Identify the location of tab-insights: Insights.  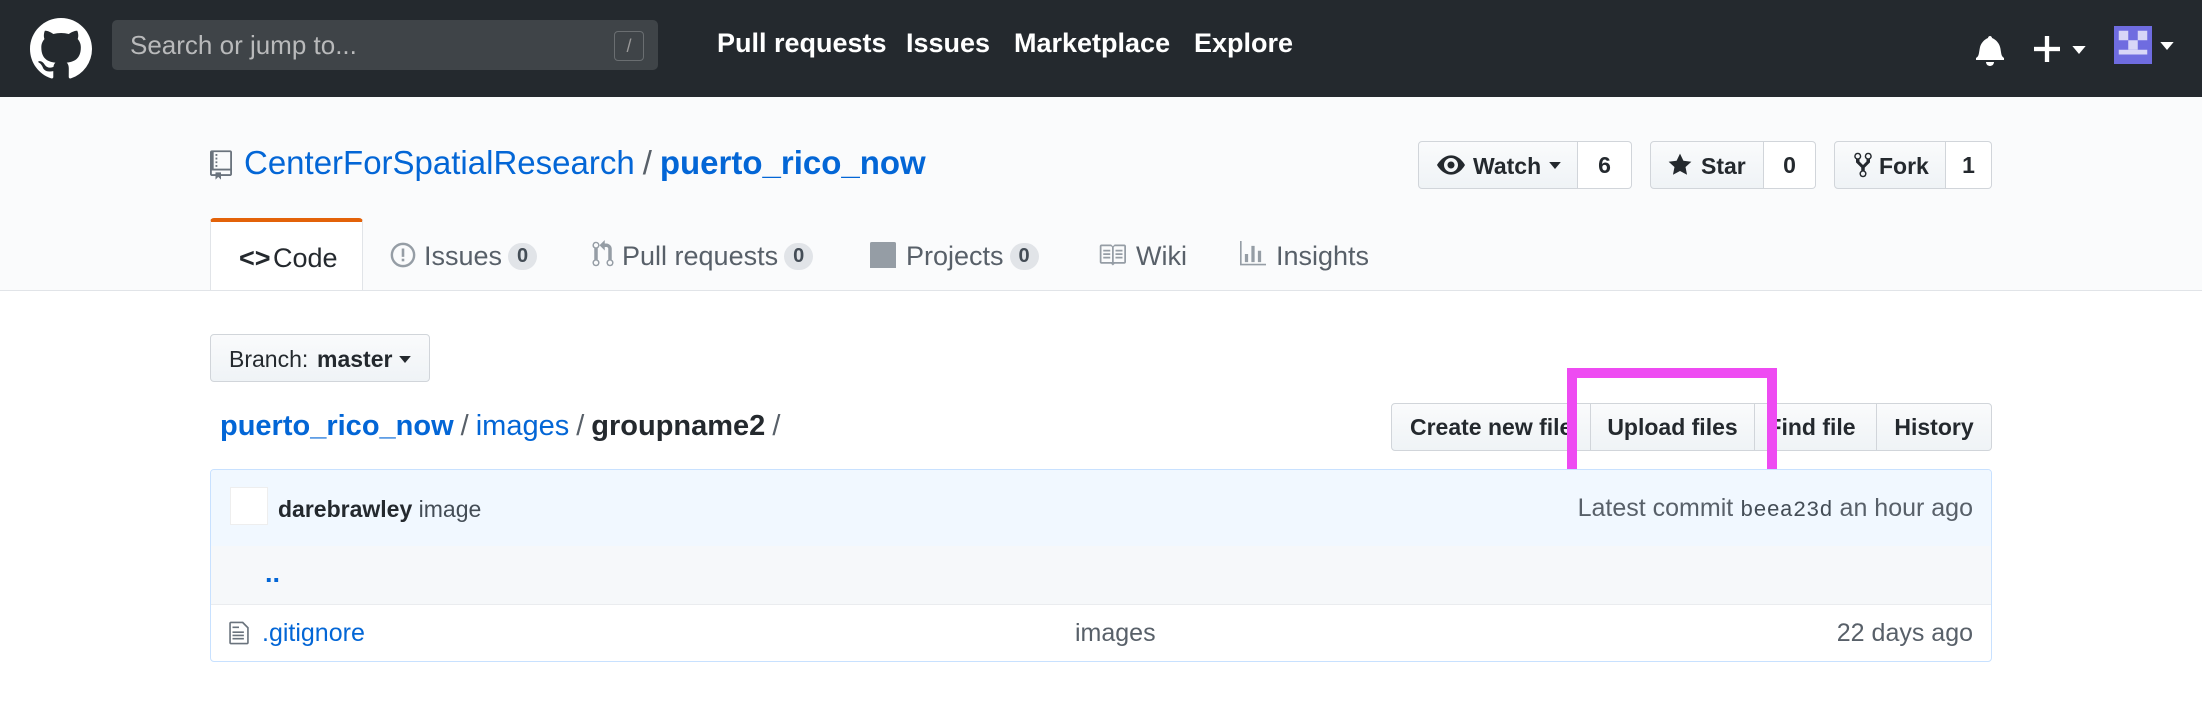
(1310, 254).